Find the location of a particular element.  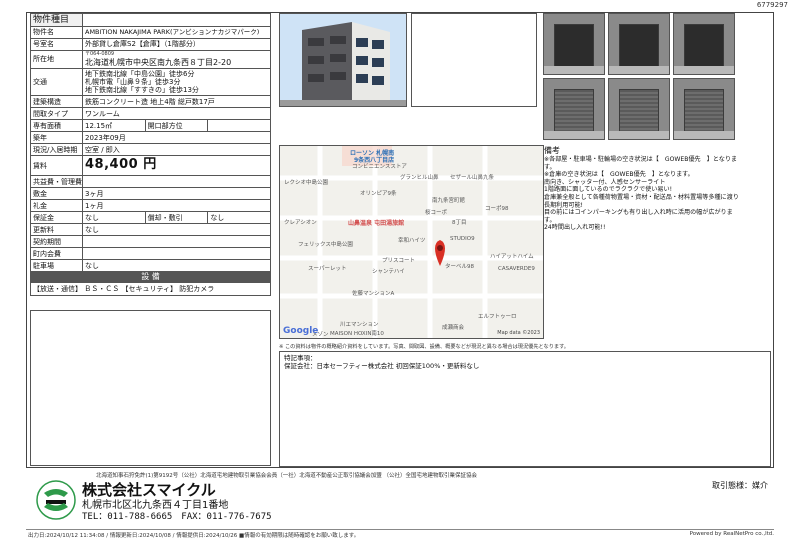

remarks-line: 1階路面に面しているのでラクラクで使い易い! is located at coordinates (608, 190).